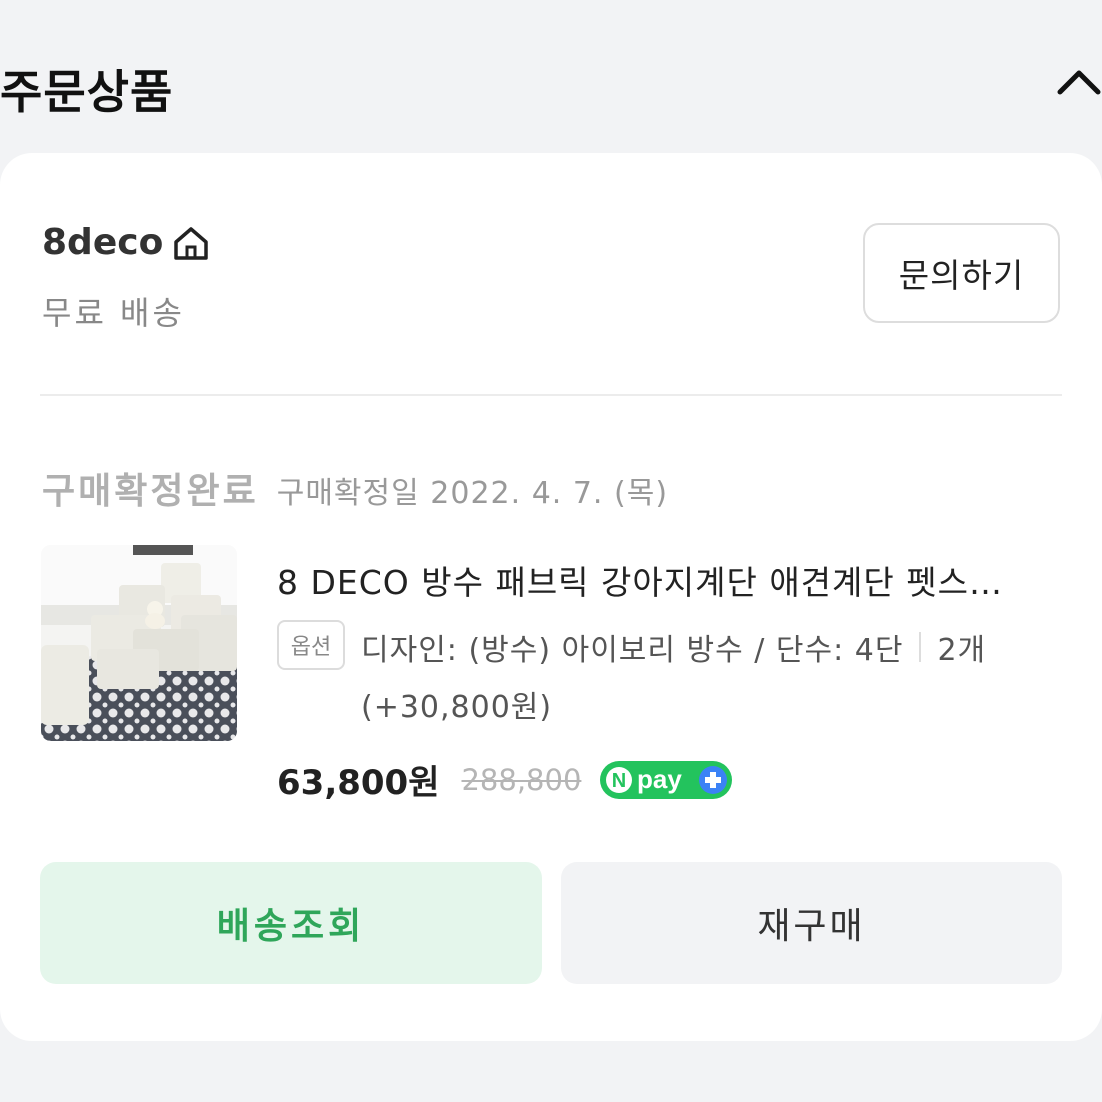 The height and width of the screenshot is (1102, 1102). What do you see at coordinates (551, 395) in the screenshot?
I see `divider` at bounding box center [551, 395].